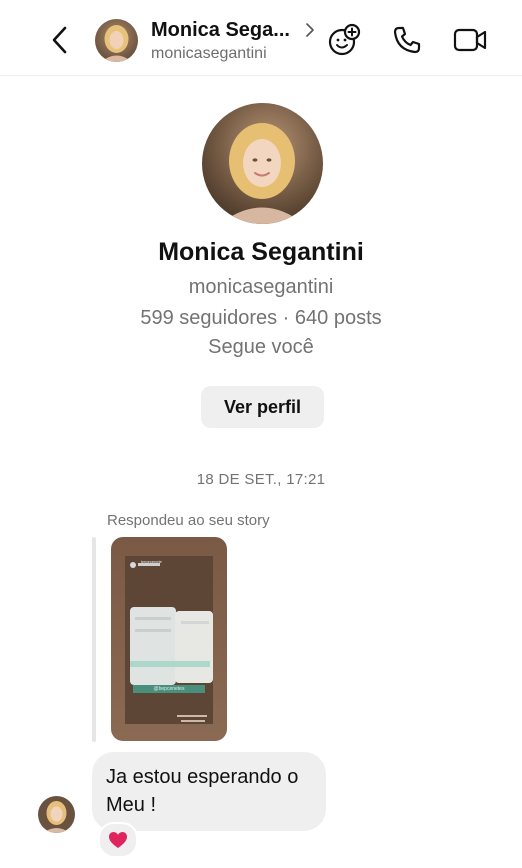 The image size is (522, 868). What do you see at coordinates (261, 287) in the screenshot?
I see `profile-username: monicasegantini` at bounding box center [261, 287].